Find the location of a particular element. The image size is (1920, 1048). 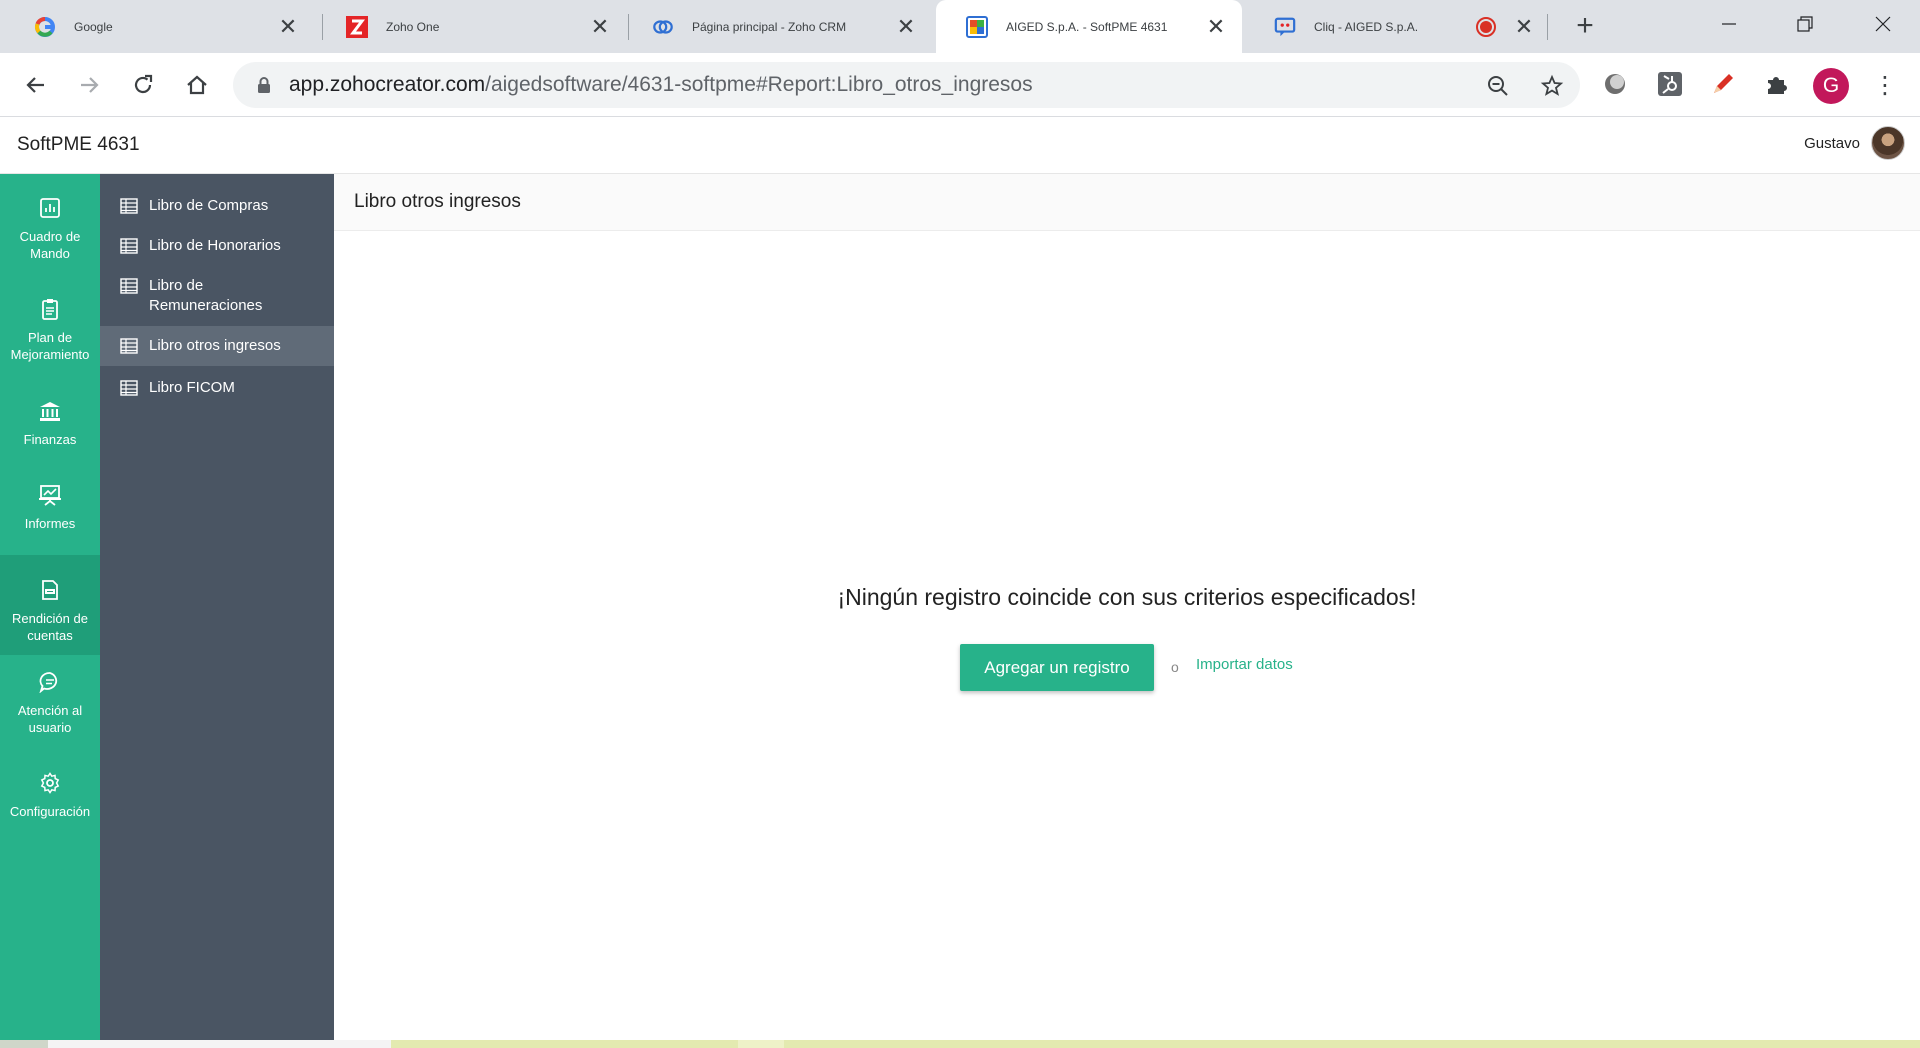

tab-zoho-one: Zoho One ✕ is located at coordinates (471, 26).